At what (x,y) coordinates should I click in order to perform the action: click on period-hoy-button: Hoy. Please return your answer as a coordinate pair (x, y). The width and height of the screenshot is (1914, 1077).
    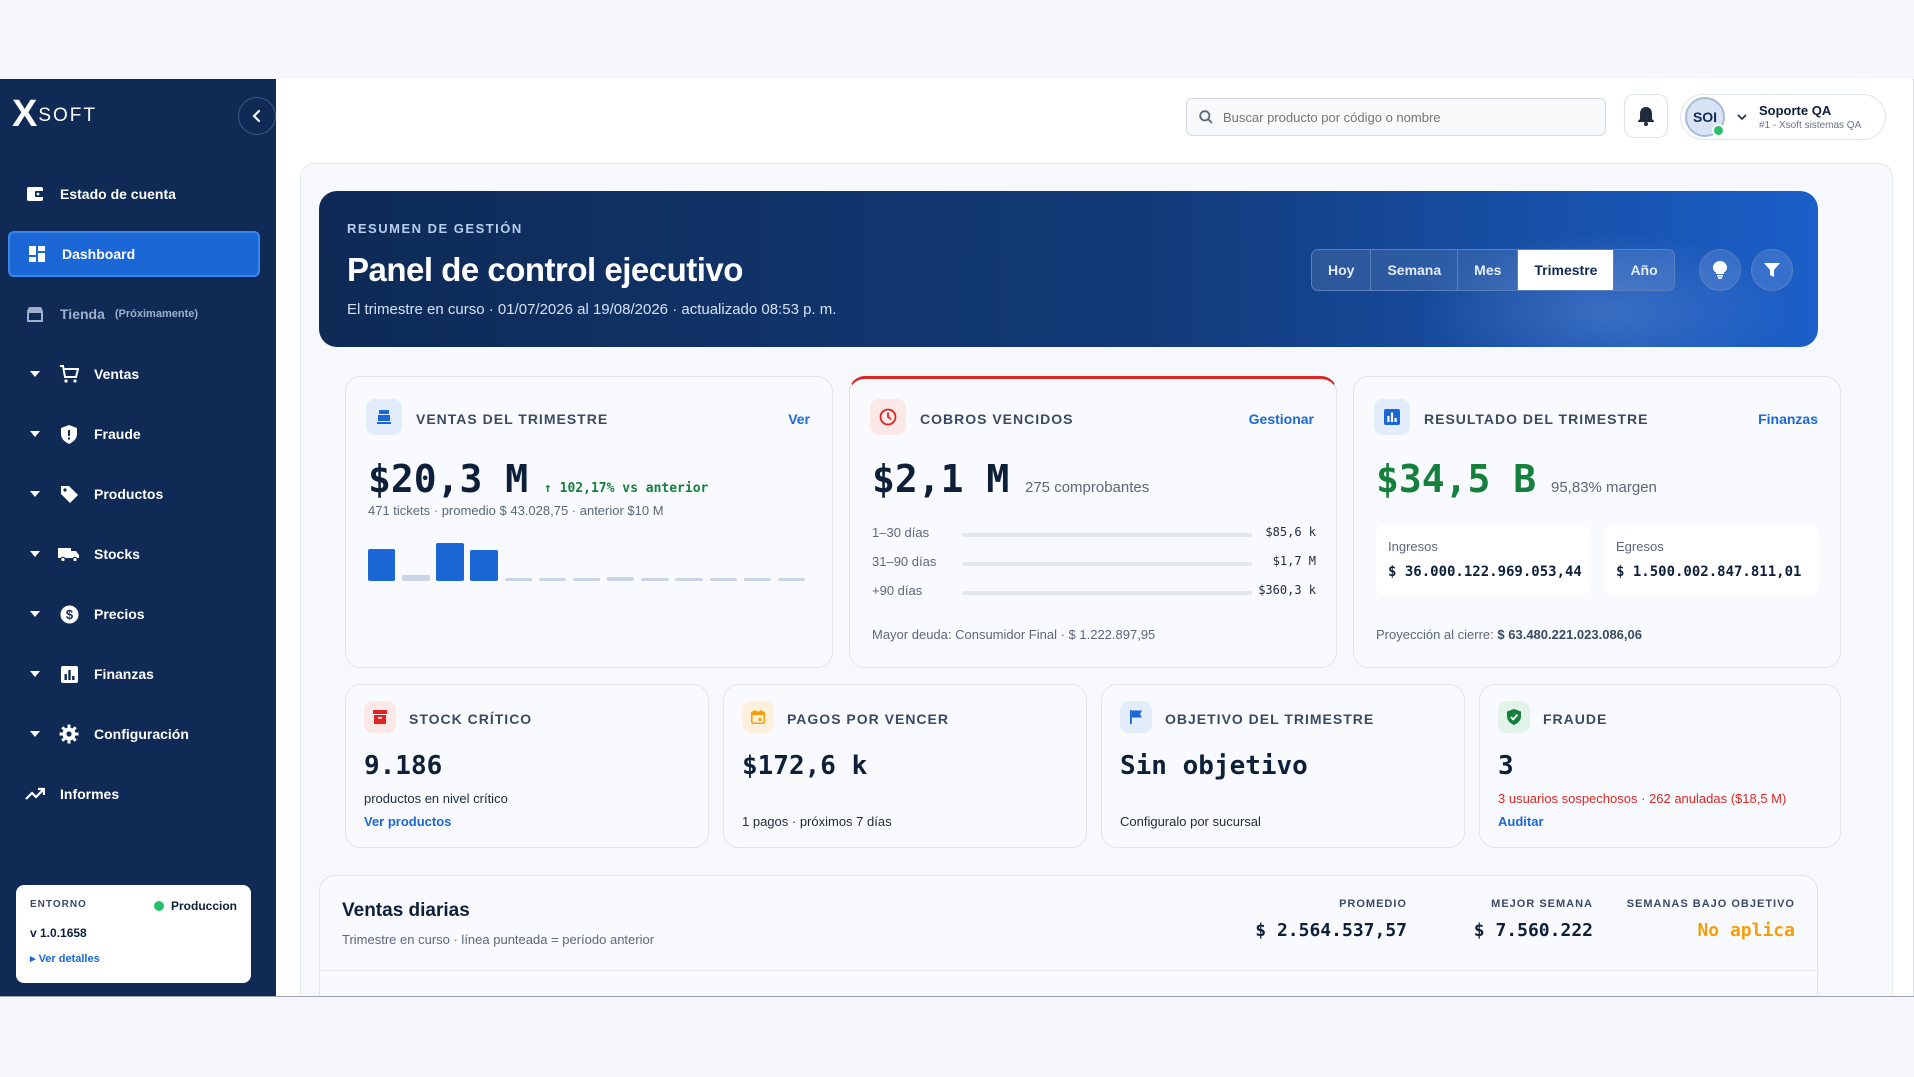
    Looking at the image, I should click on (1342, 270).